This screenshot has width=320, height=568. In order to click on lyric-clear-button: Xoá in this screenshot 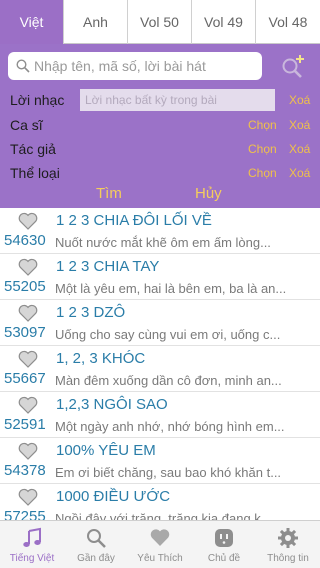, I will do `click(299, 100)`.